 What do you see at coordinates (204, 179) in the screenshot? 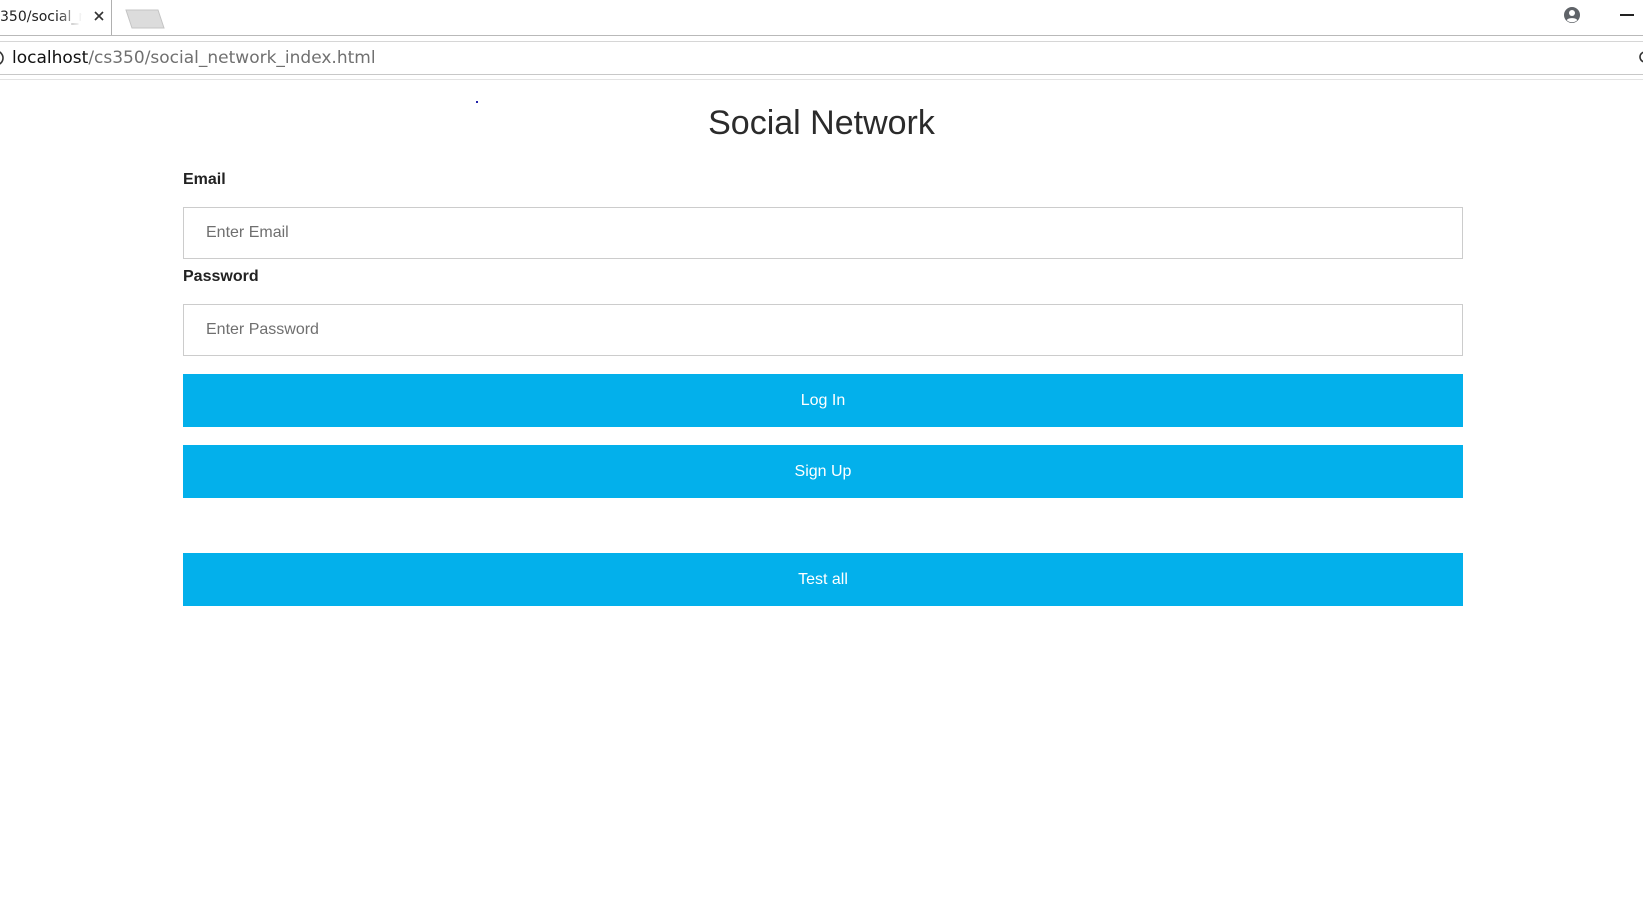
I see `email-label: Email` at bounding box center [204, 179].